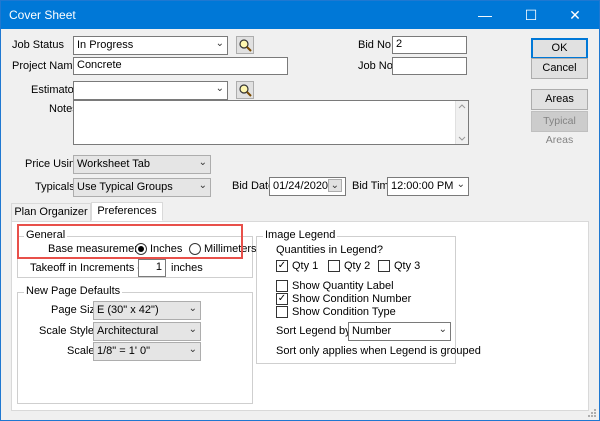 This screenshot has height=421, width=600. What do you see at coordinates (559, 128) in the screenshot?
I see `typical-areas-button: Typical Areas` at bounding box center [559, 128].